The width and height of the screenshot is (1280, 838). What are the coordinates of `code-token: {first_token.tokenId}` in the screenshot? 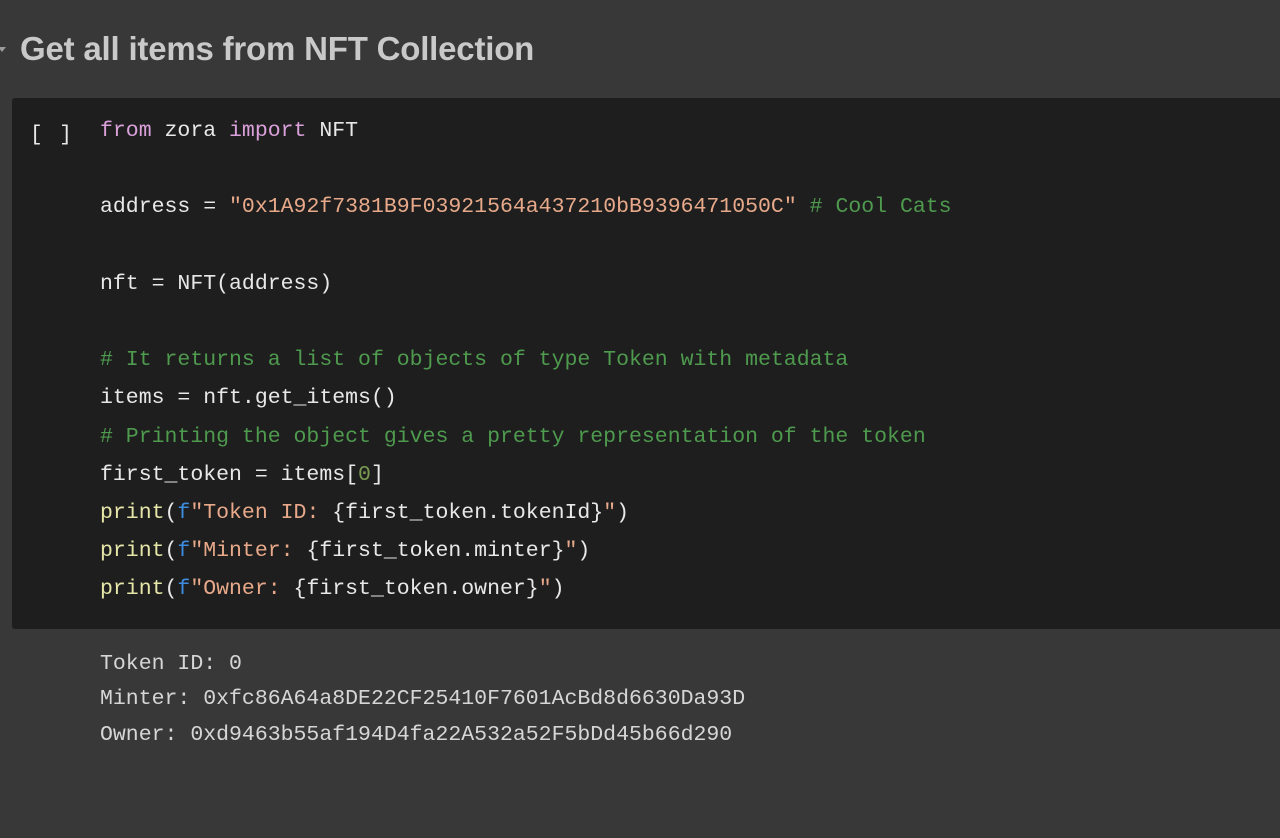 It's located at (468, 513).